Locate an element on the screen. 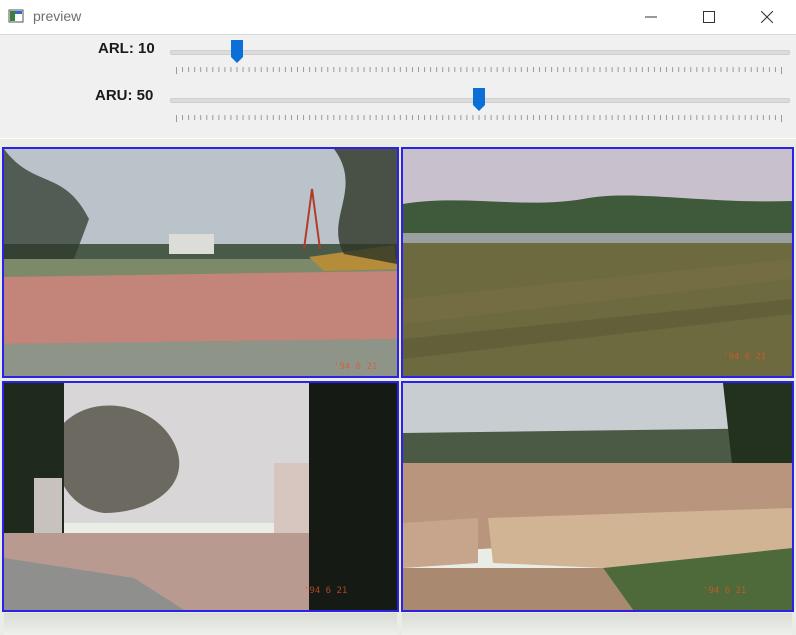  app-window-icon is located at coordinates (16, 16).